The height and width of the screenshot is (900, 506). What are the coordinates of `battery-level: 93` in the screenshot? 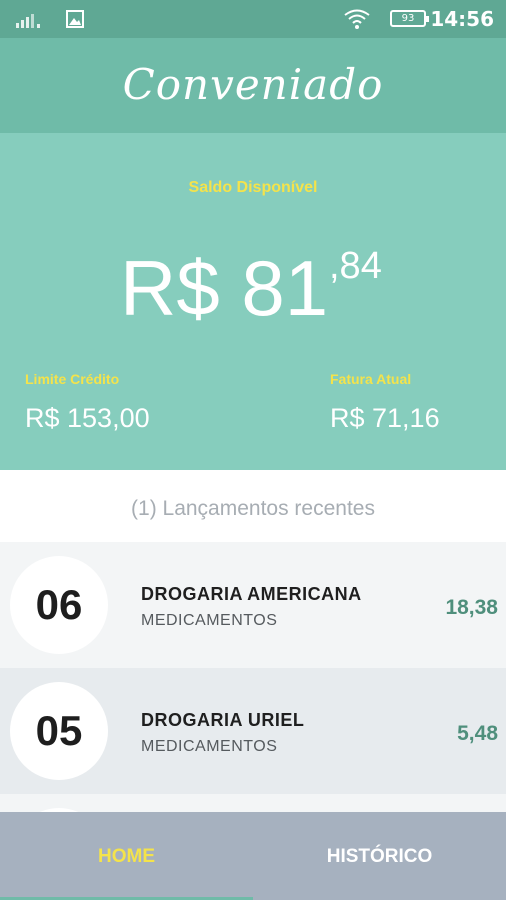 It's located at (408, 18).